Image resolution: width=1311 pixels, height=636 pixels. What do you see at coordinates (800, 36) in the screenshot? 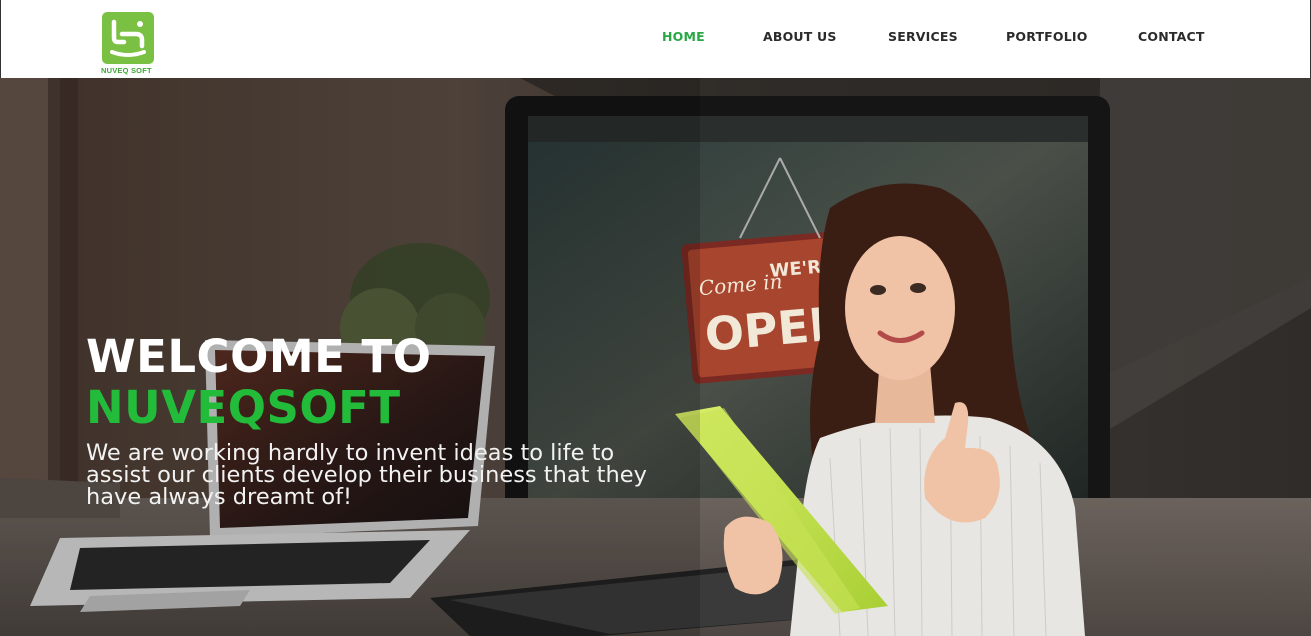
I see `nav-about-us: ABOUT US` at bounding box center [800, 36].